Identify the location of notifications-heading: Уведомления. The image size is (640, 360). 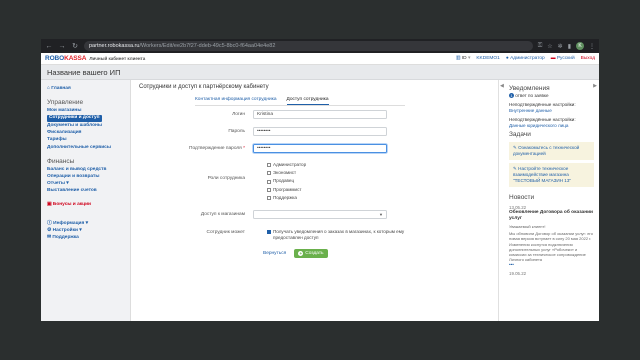
(529, 88).